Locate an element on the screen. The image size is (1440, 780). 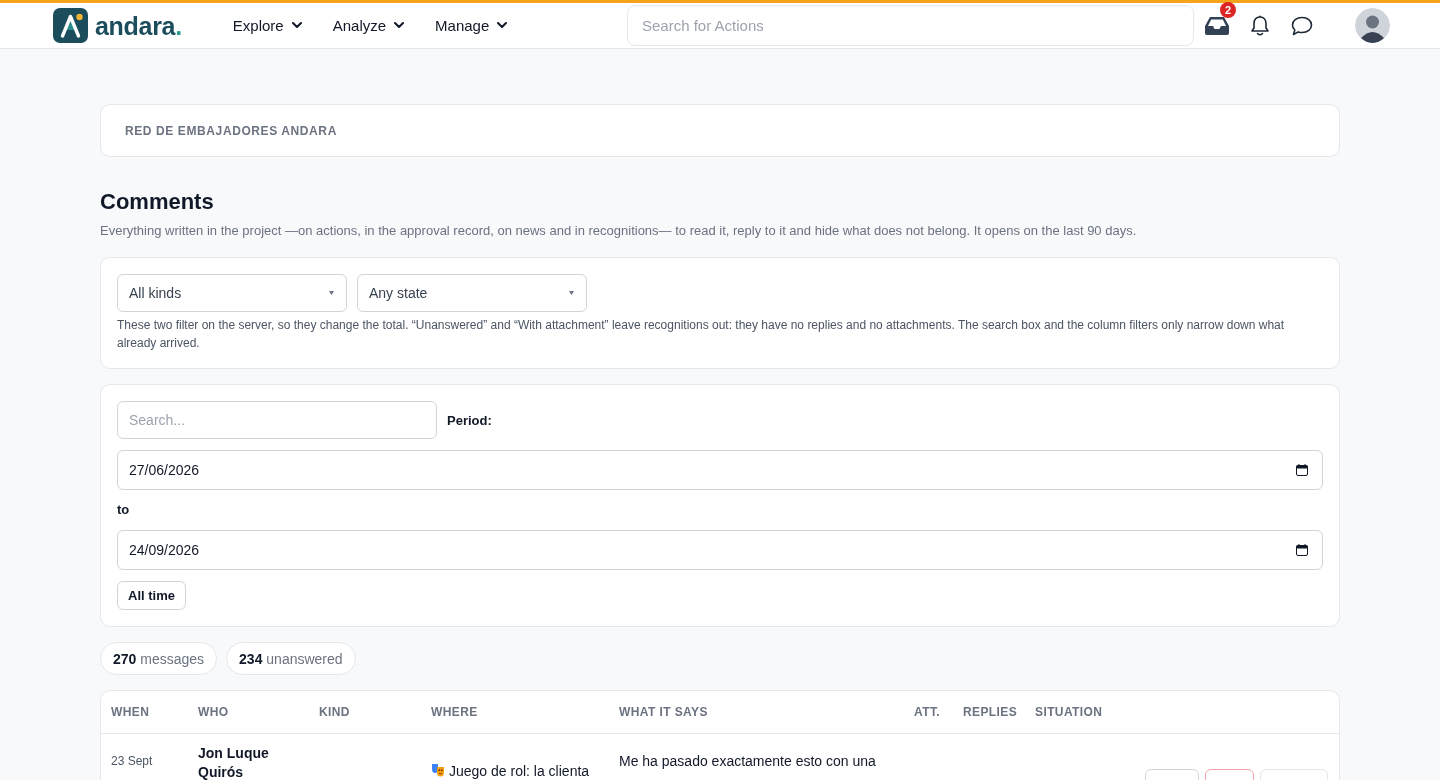
date-field: 27/06/2026 is located at coordinates (720, 470).